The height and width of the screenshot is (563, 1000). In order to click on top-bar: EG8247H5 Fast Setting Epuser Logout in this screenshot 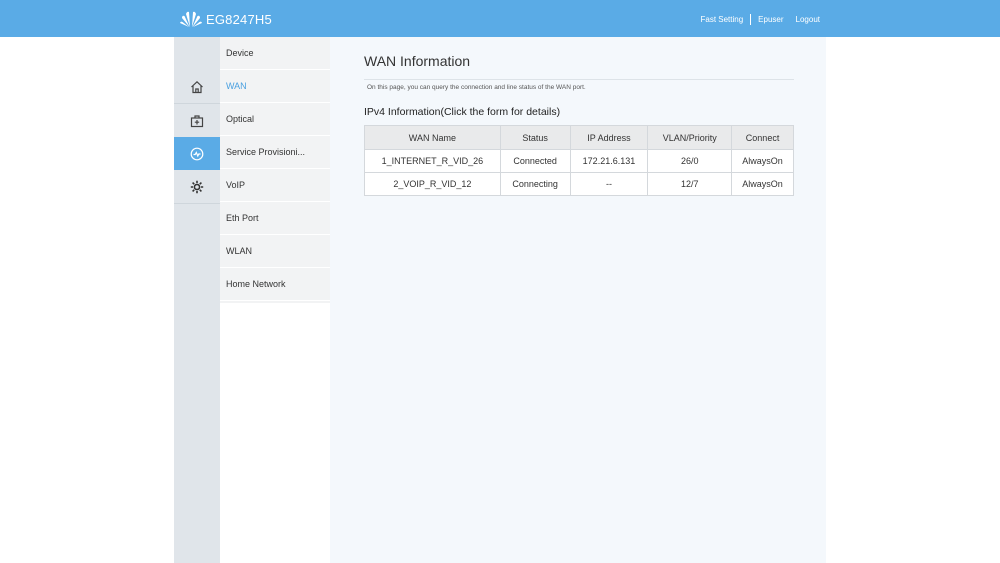, I will do `click(500, 18)`.